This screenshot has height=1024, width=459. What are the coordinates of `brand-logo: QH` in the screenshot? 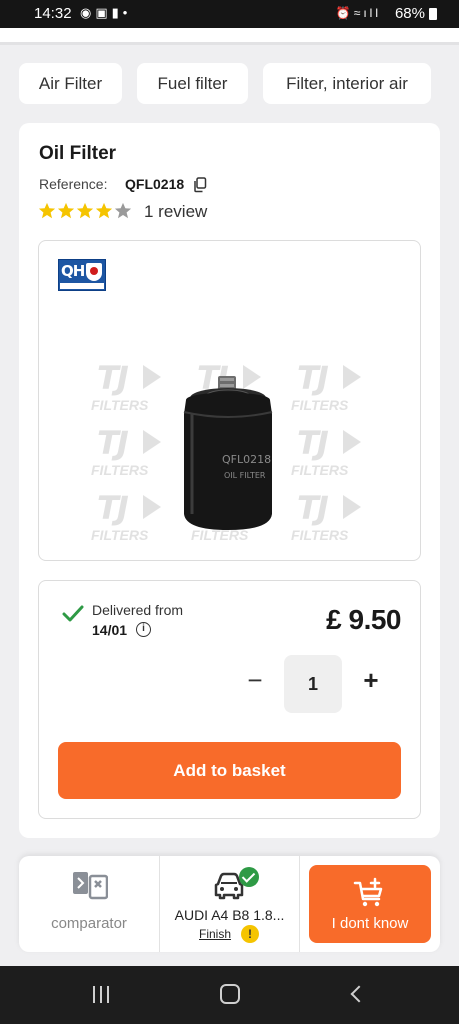 It's located at (82, 275).